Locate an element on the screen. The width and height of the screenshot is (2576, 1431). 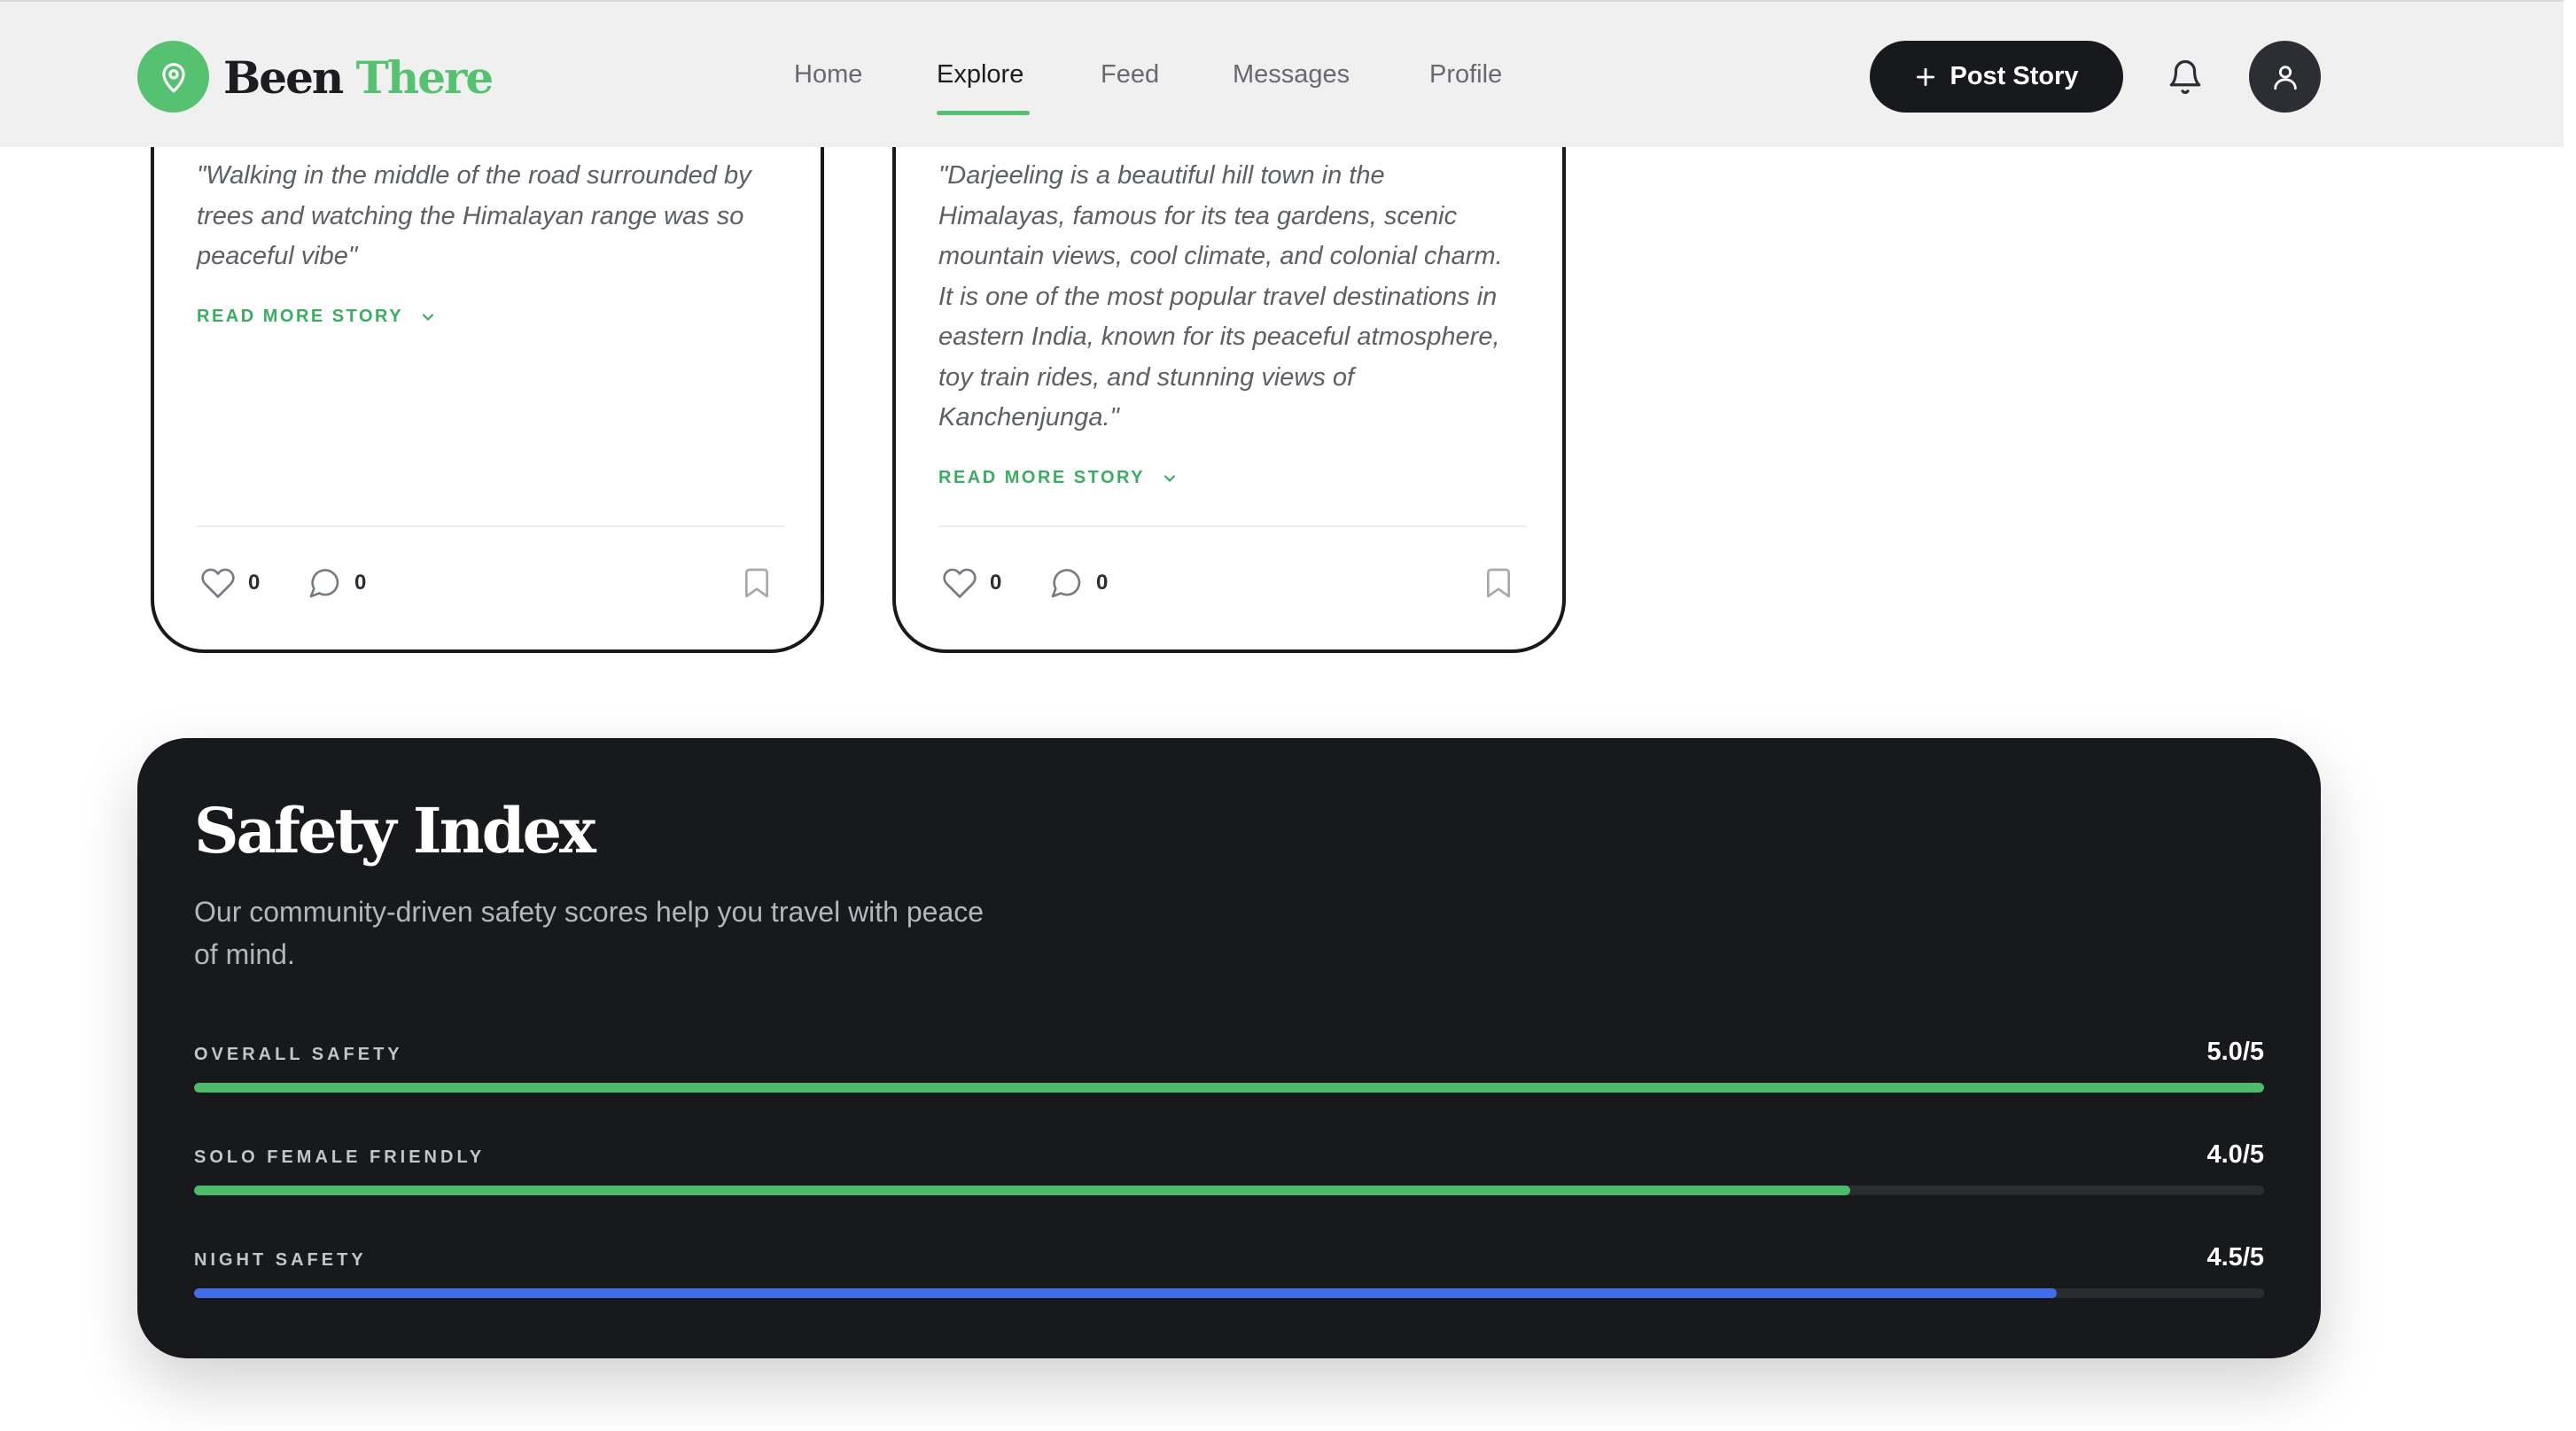
user-icon is located at coordinates (2285, 77).